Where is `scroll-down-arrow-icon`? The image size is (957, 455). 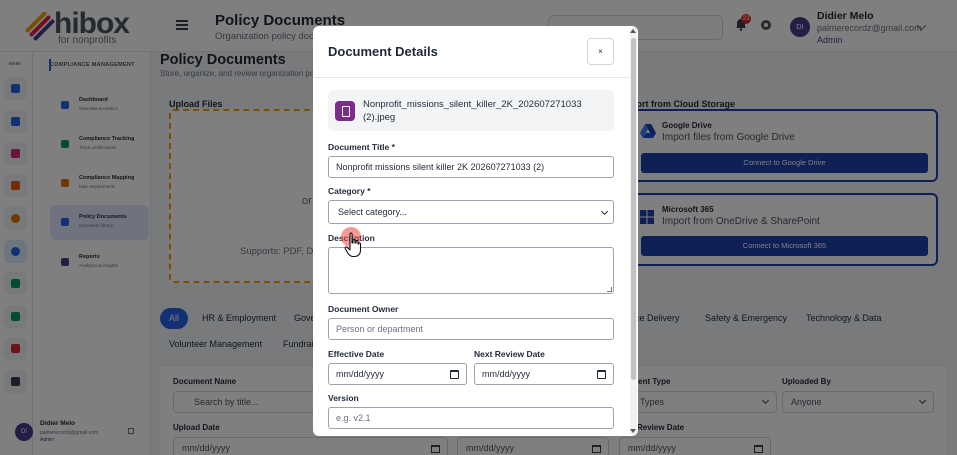 scroll-down-arrow-icon is located at coordinates (633, 431).